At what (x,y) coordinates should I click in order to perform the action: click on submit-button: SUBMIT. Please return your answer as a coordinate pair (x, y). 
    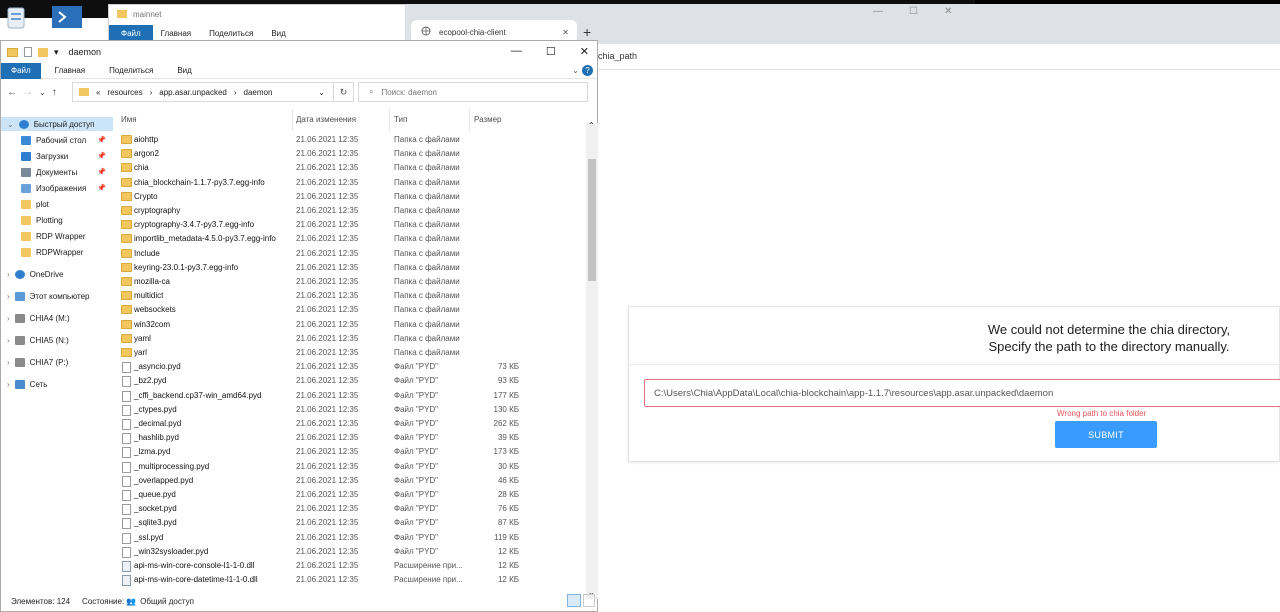
    Looking at the image, I should click on (1106, 434).